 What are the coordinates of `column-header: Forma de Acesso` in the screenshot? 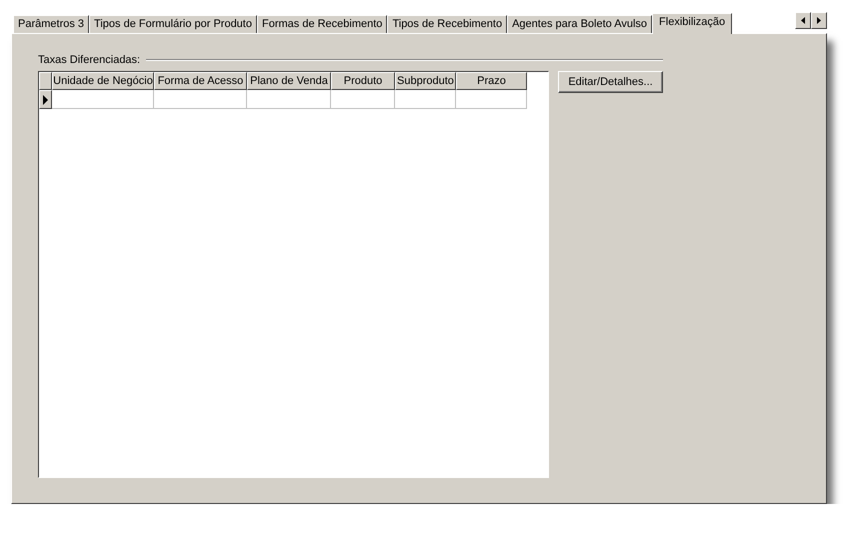 It's located at (200, 81).